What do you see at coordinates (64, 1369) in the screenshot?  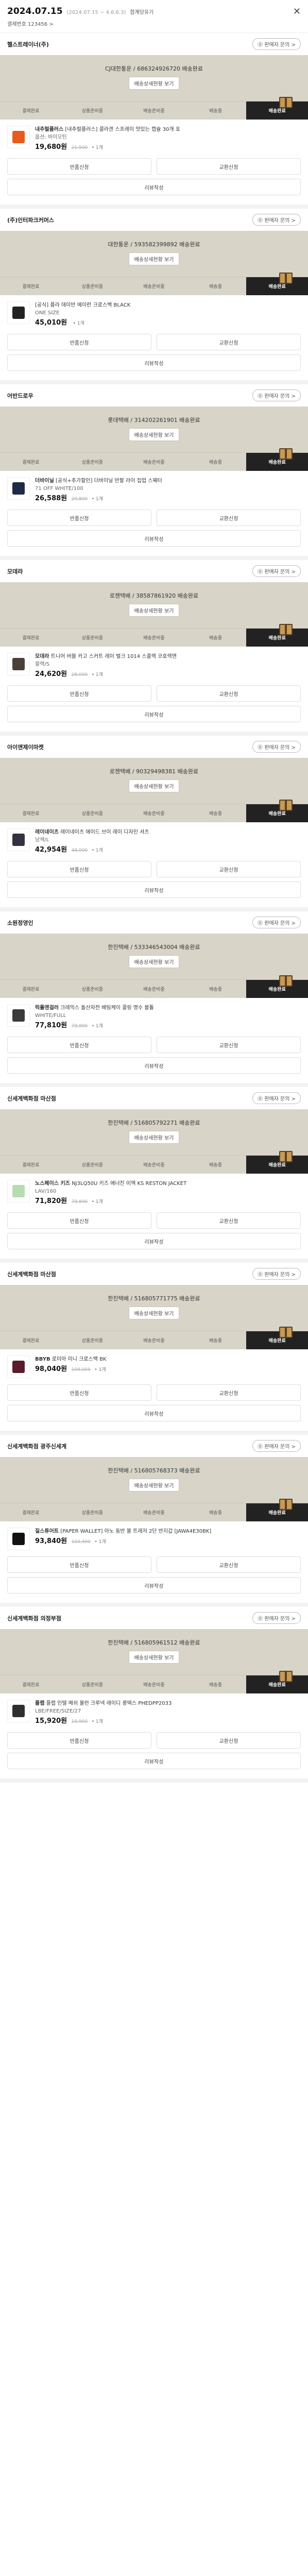 I see `price-unit: 원` at bounding box center [64, 1369].